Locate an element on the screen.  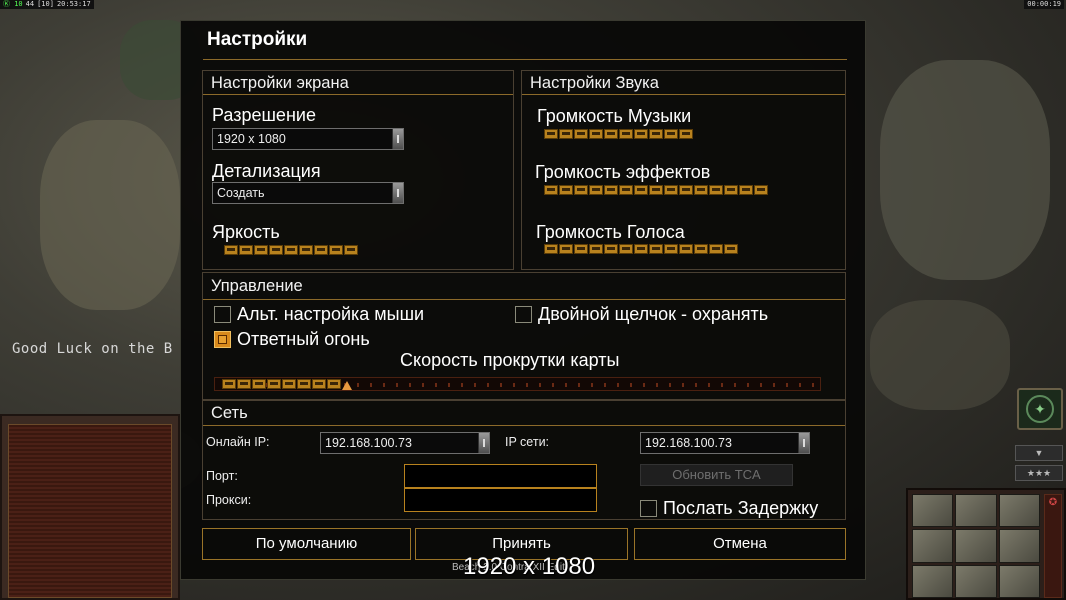
hud-collapse-button: ▼ is located at coordinates (1039, 453).